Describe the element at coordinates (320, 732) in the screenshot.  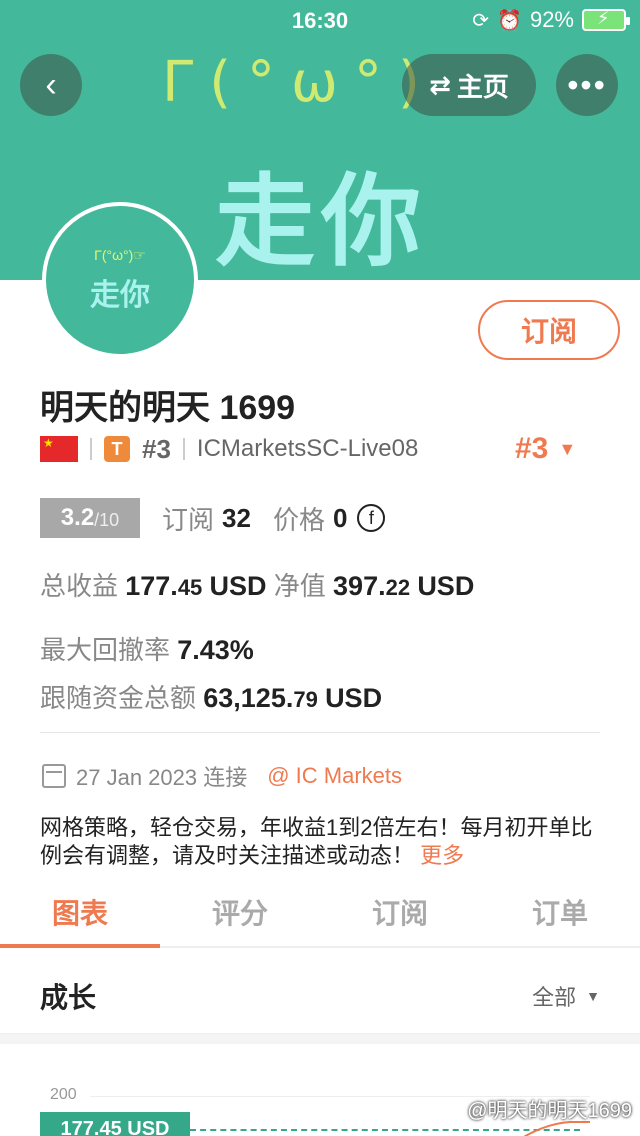
I see `section-divider` at that location.